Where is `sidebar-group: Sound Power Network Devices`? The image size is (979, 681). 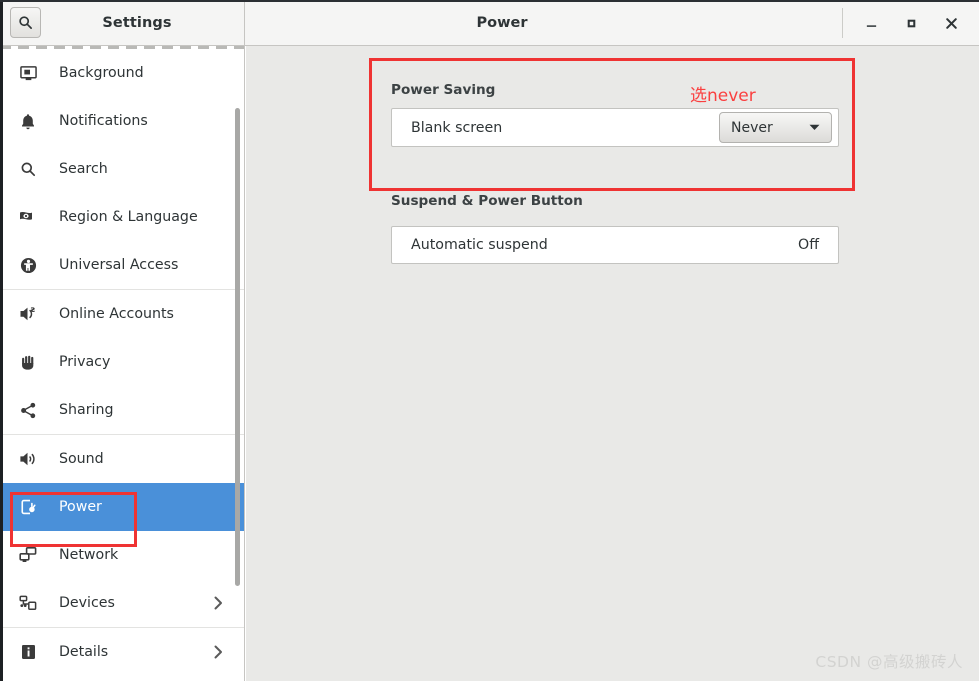
sidebar-group: Sound Power Network Devices is located at coordinates (122, 531).